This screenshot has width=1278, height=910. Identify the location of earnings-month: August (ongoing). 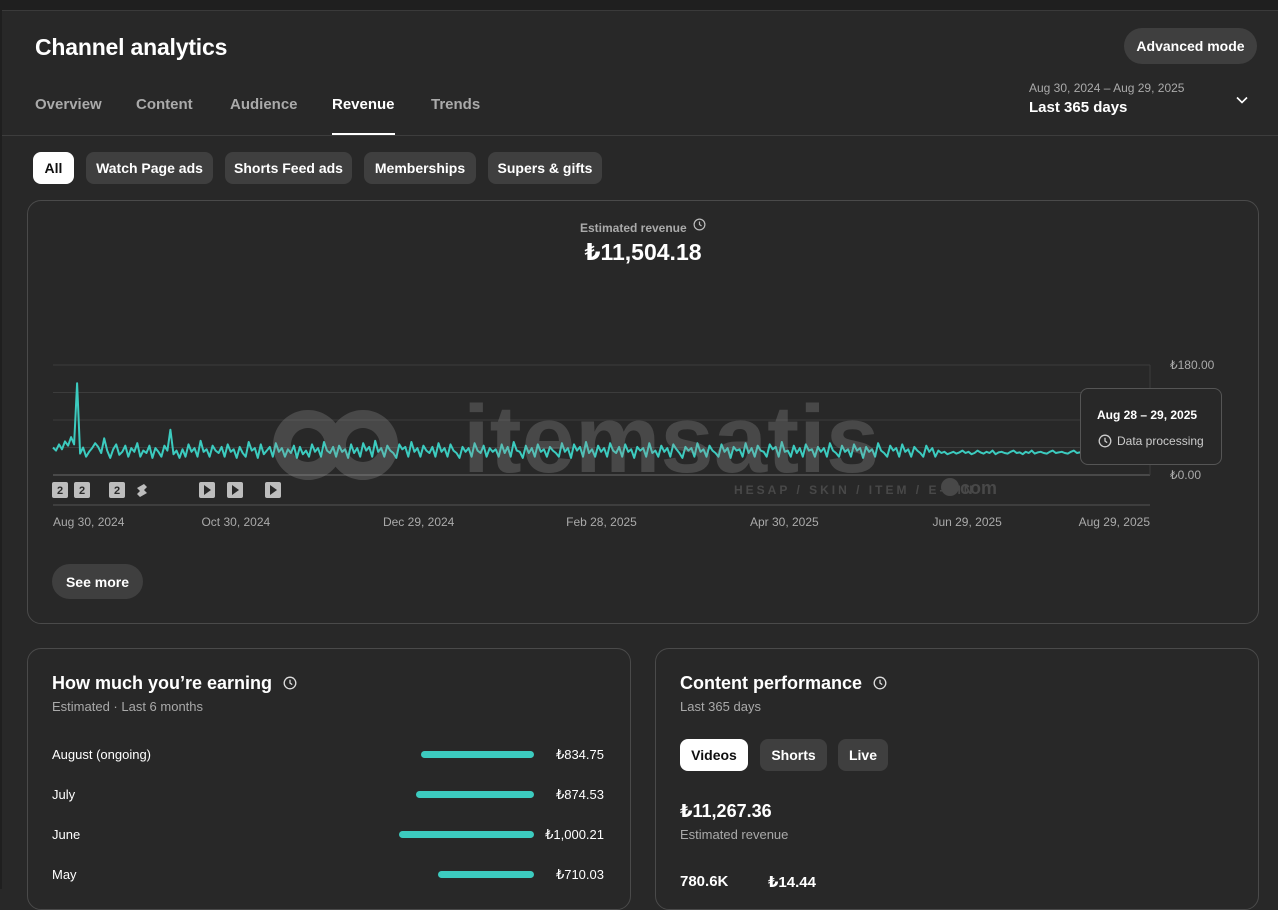
(102, 754).